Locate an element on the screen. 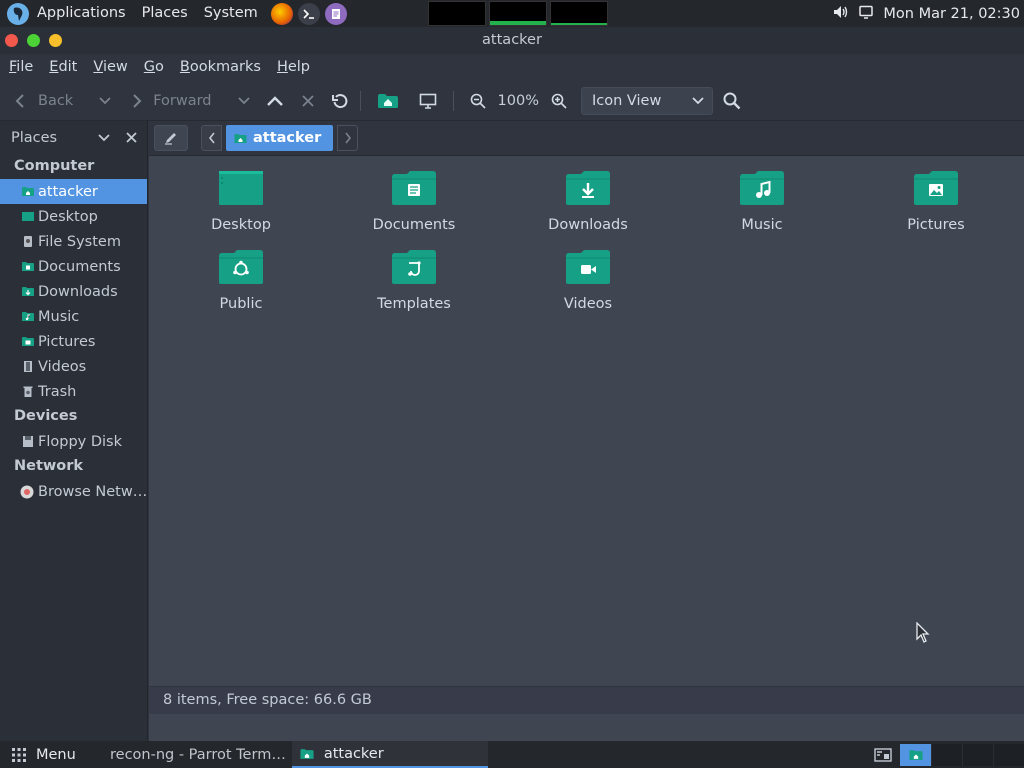  sidebar-item-music: Music is located at coordinates (73, 316).